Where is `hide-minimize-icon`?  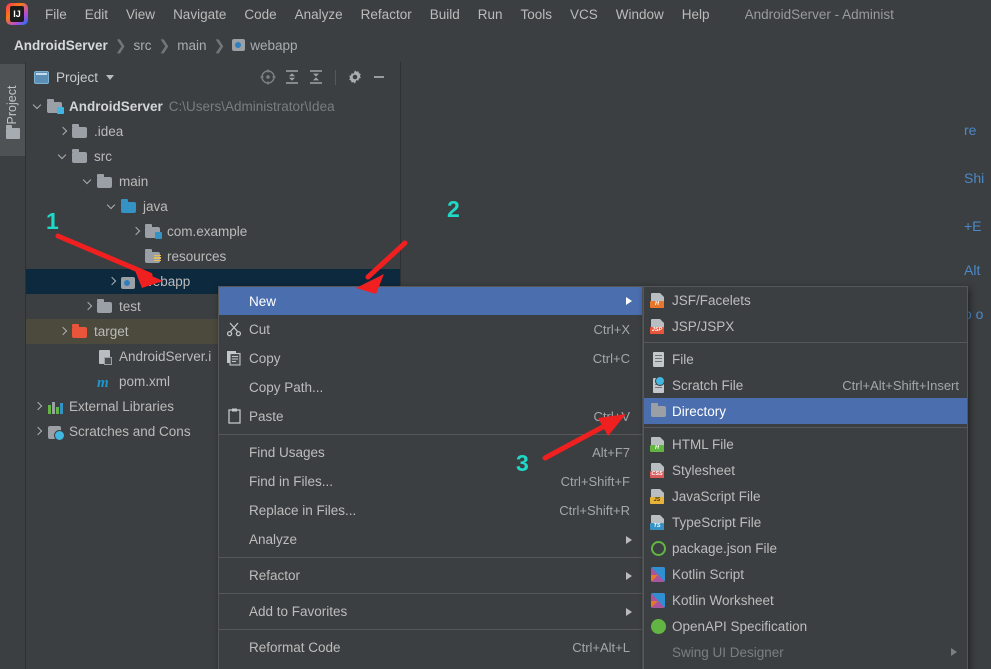 hide-minimize-icon is located at coordinates (379, 77).